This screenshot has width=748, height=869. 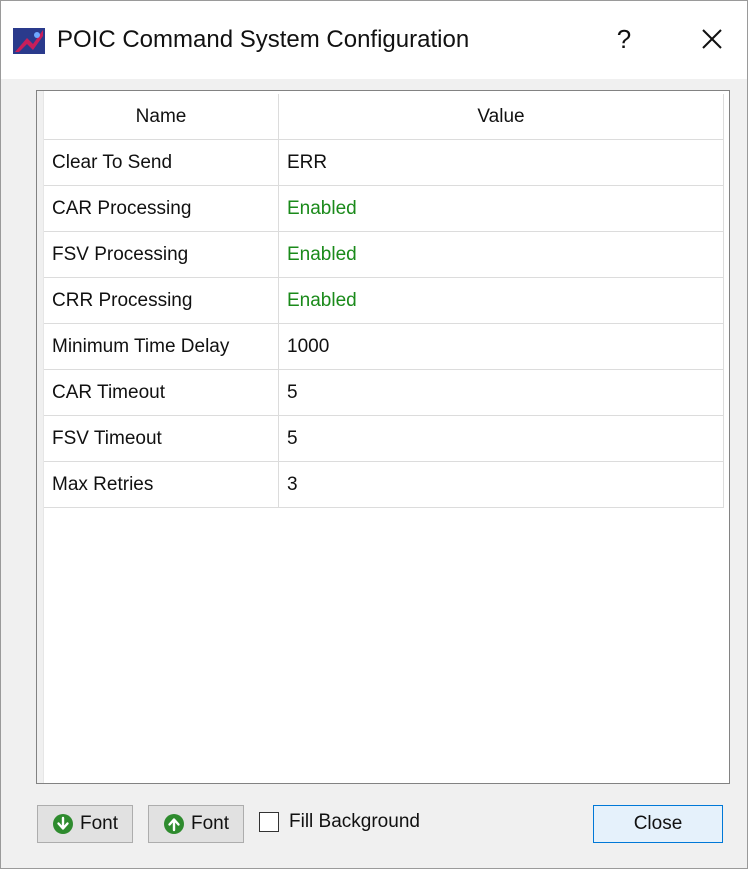 I want to click on arrow-down-circle-icon, so click(x=62, y=824).